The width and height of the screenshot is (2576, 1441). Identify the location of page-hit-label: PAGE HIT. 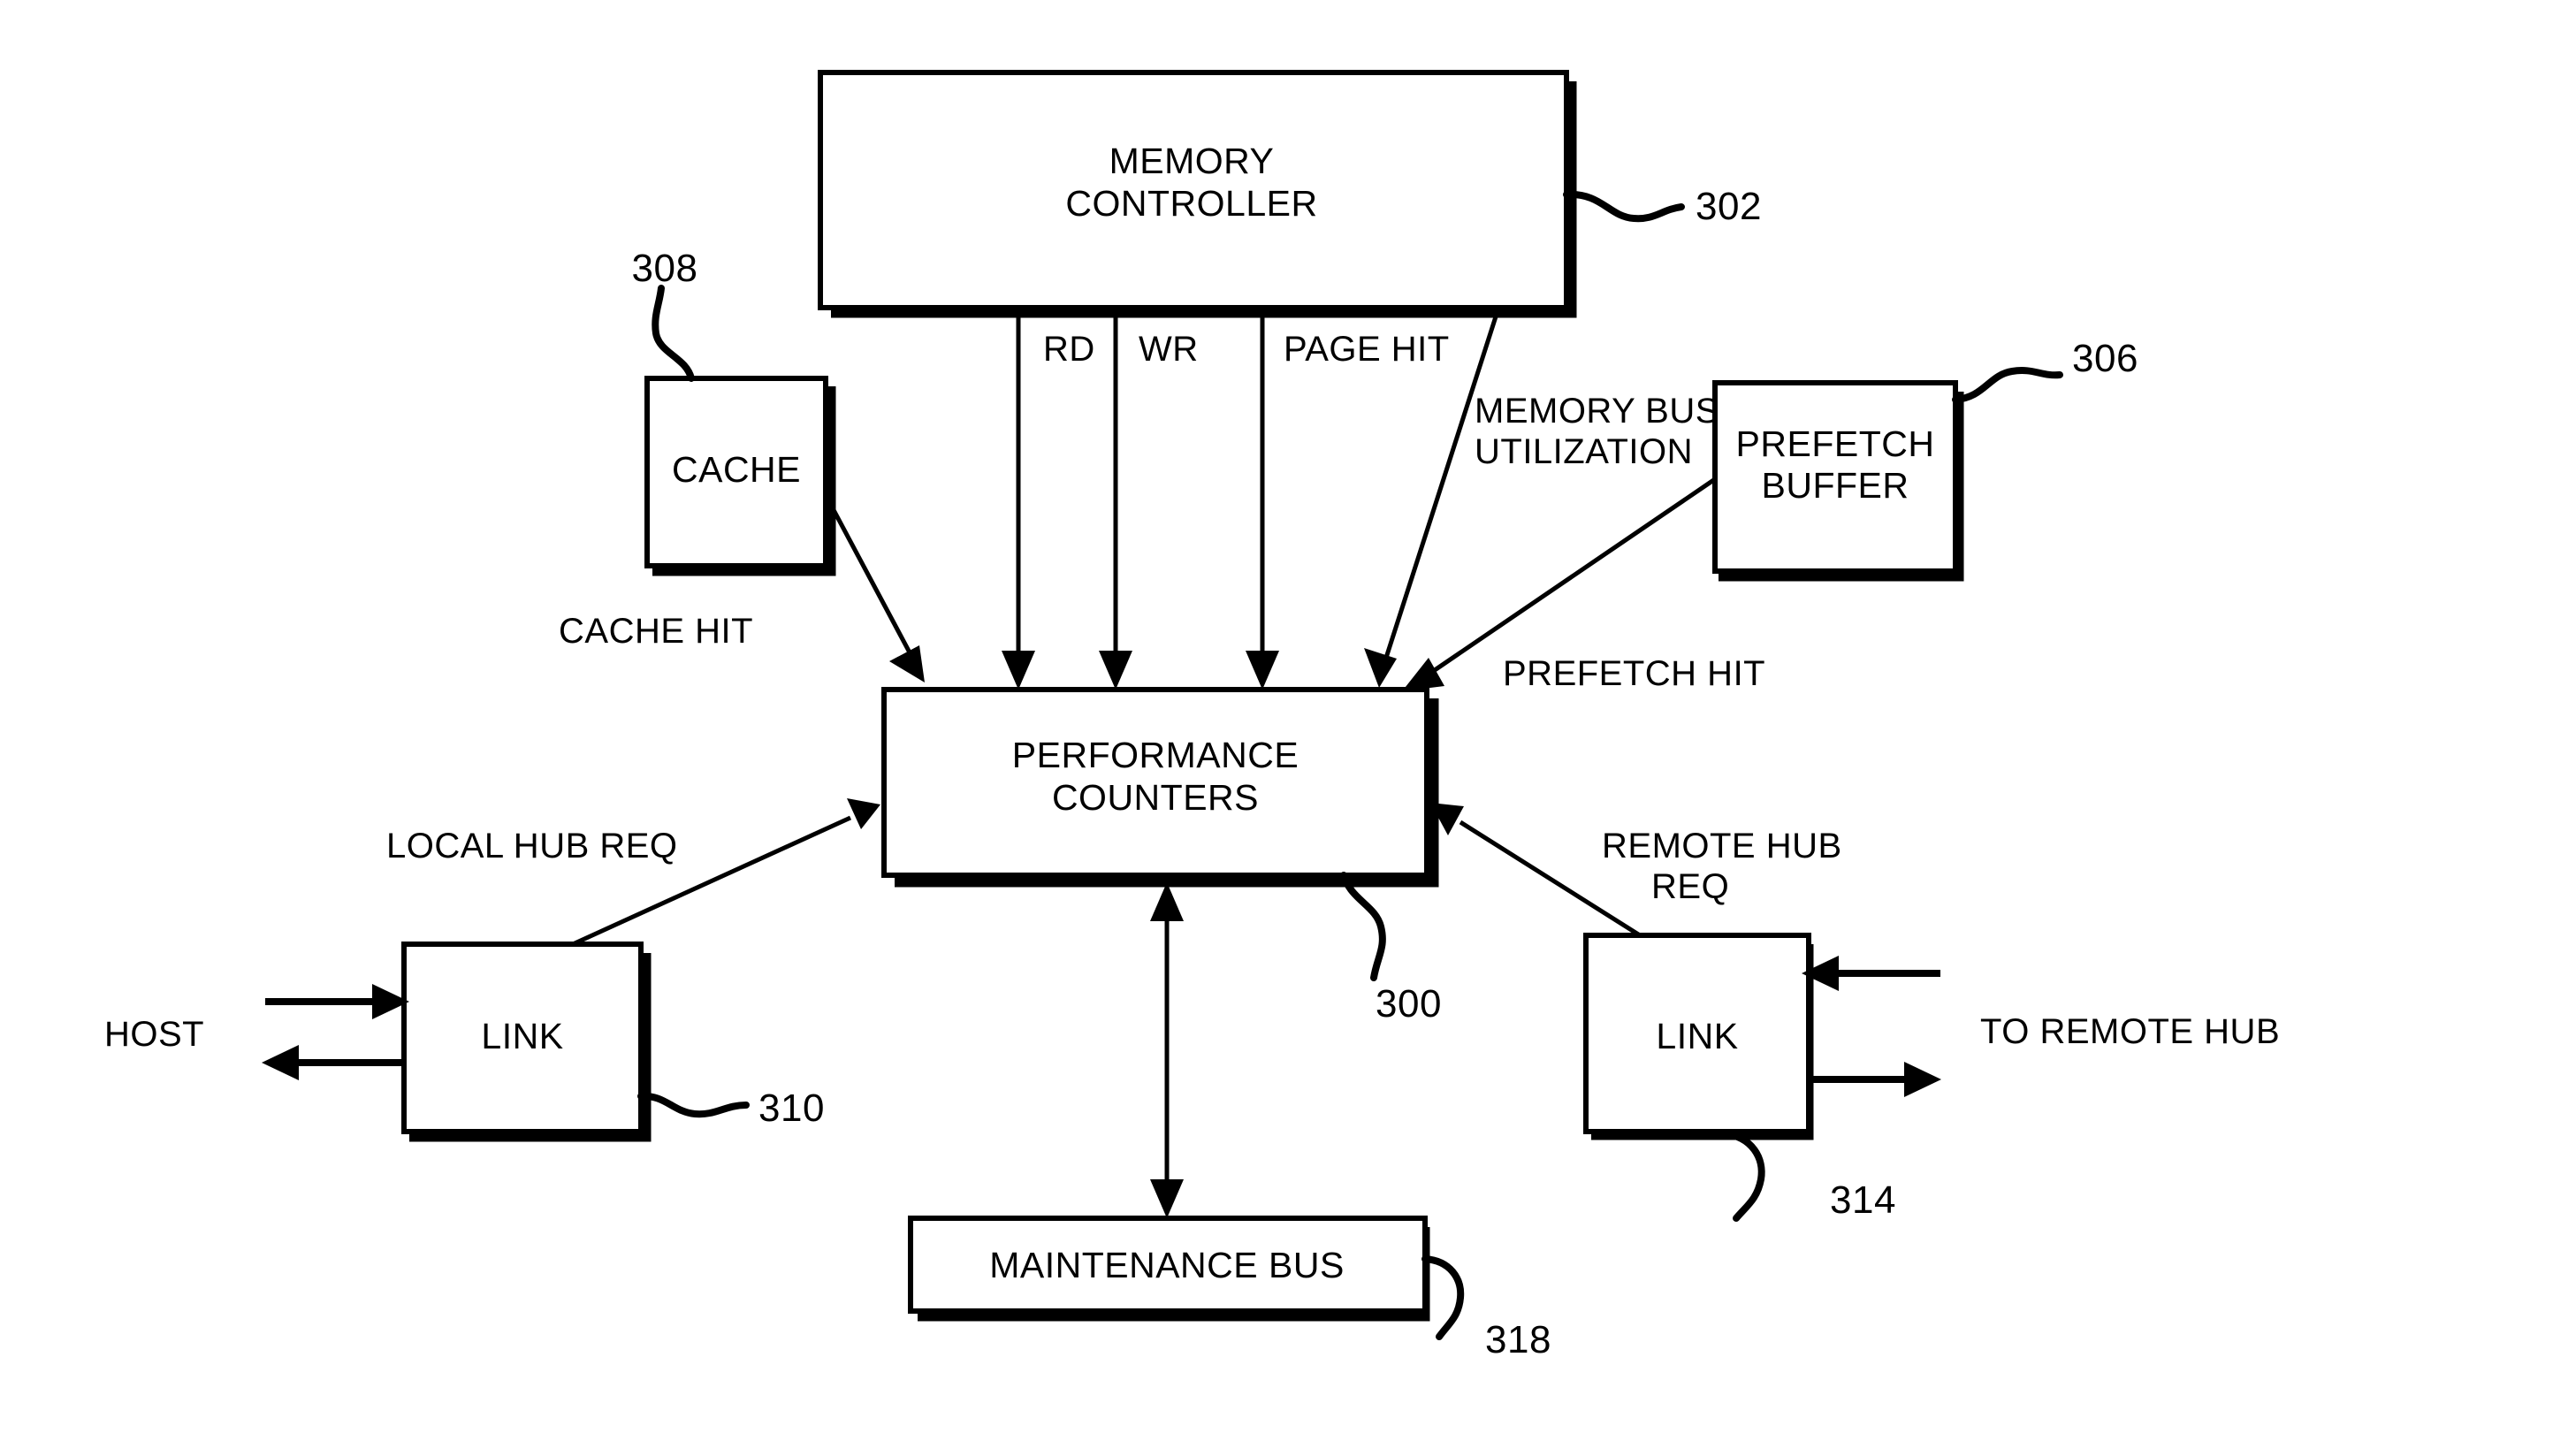
(1367, 349).